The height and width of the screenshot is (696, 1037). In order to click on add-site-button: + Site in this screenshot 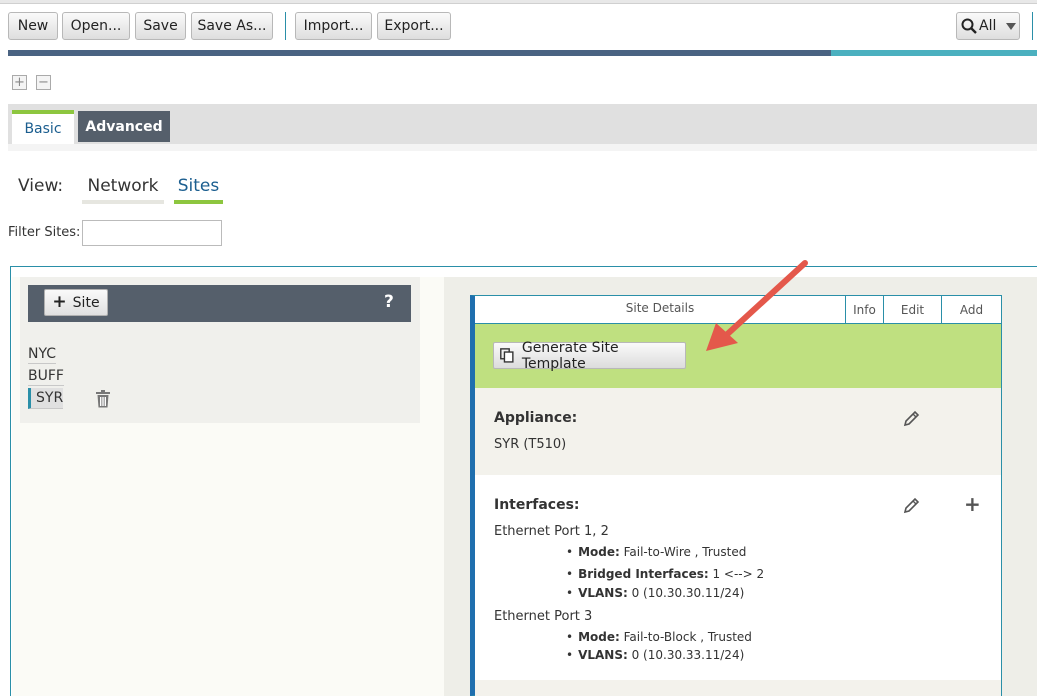, I will do `click(76, 302)`.